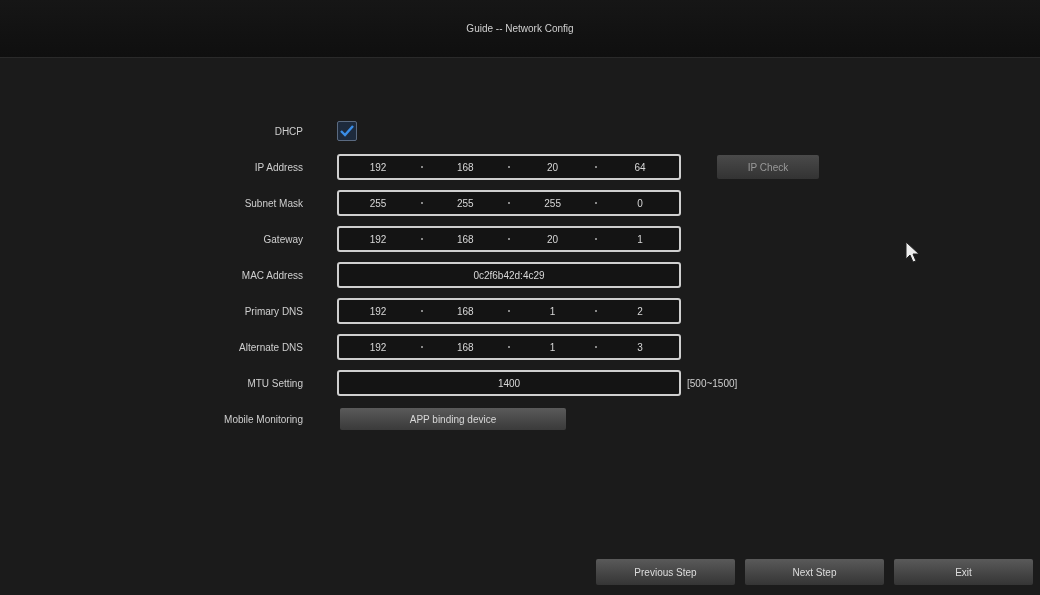 This screenshot has height=595, width=1040. What do you see at coordinates (274, 383) in the screenshot?
I see `field-label: MTU Setting` at bounding box center [274, 383].